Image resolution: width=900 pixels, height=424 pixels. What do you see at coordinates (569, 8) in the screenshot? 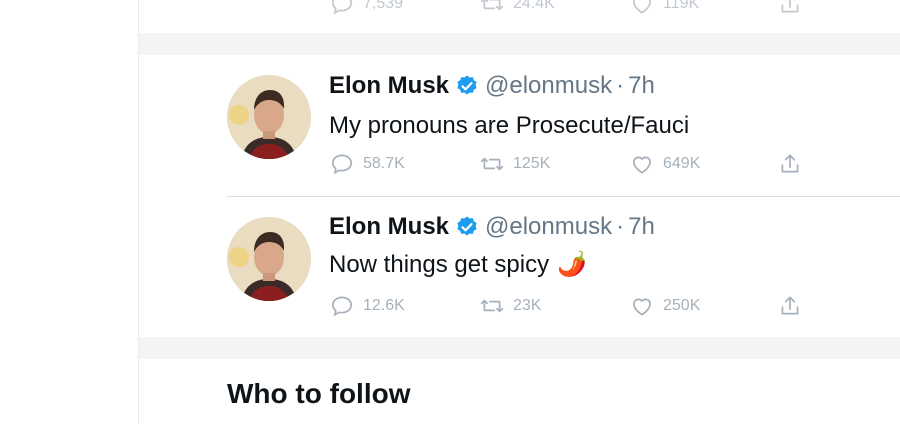
I see `prev-tweet-actions: 7,539 24.4K 119K` at bounding box center [569, 8].